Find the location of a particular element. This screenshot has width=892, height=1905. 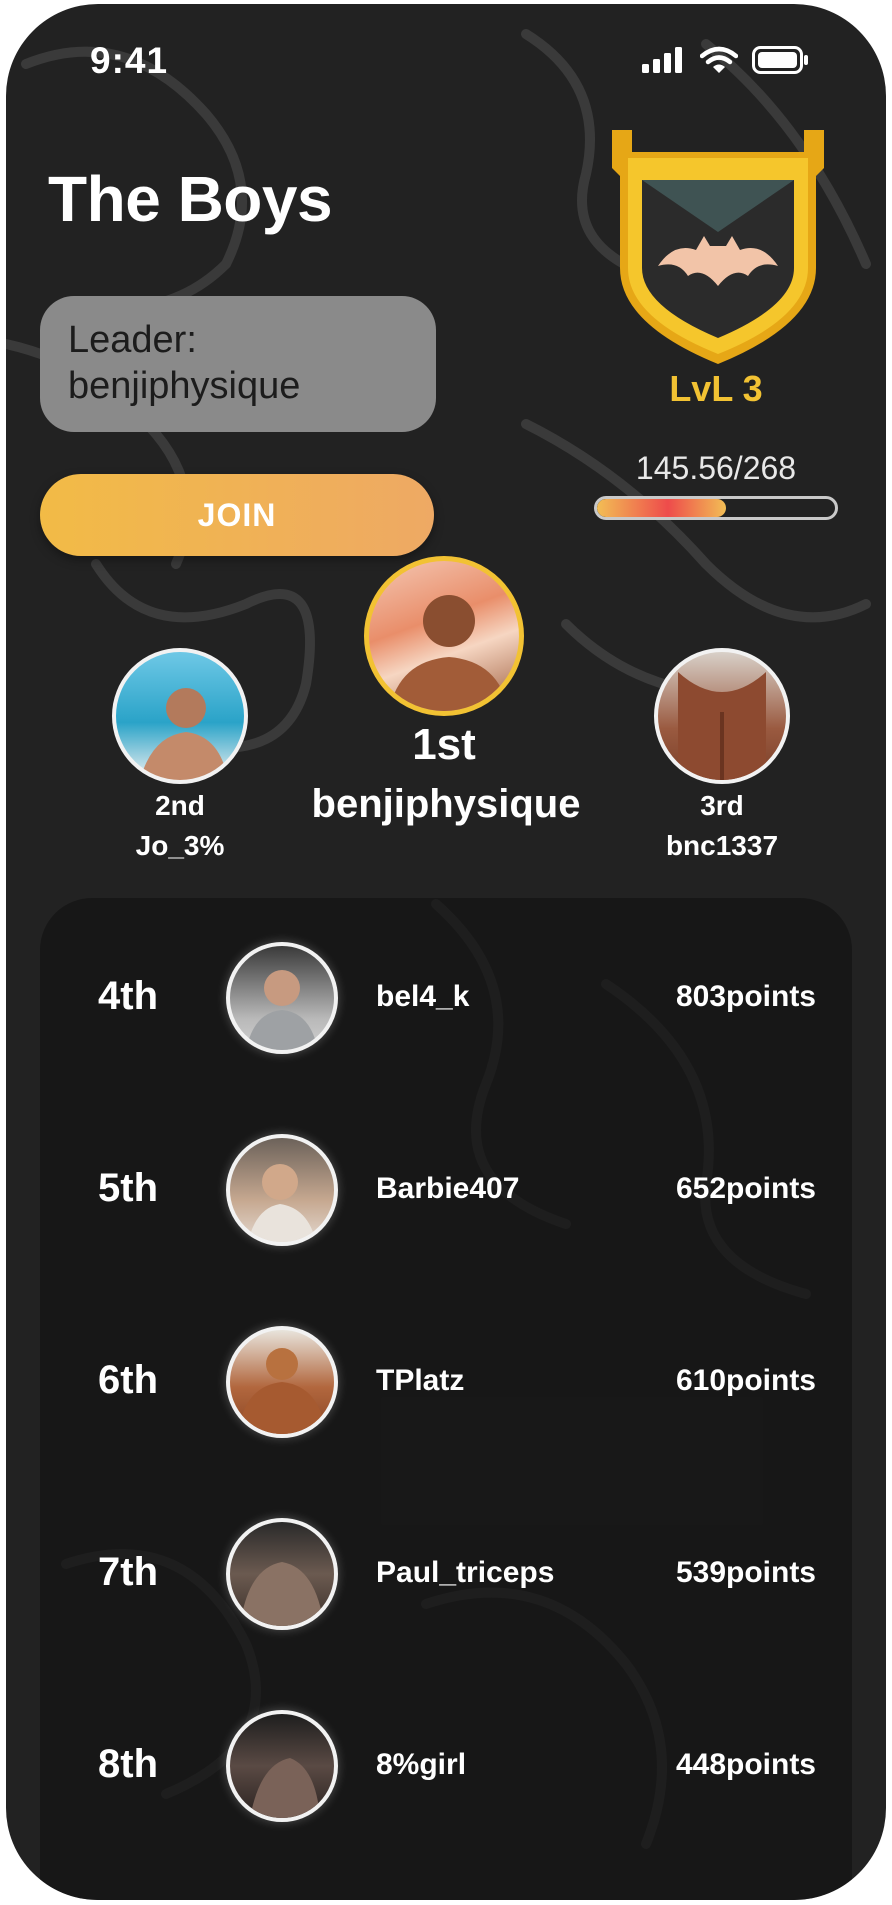

leader-name: benjiphysique is located at coordinates (184, 386).